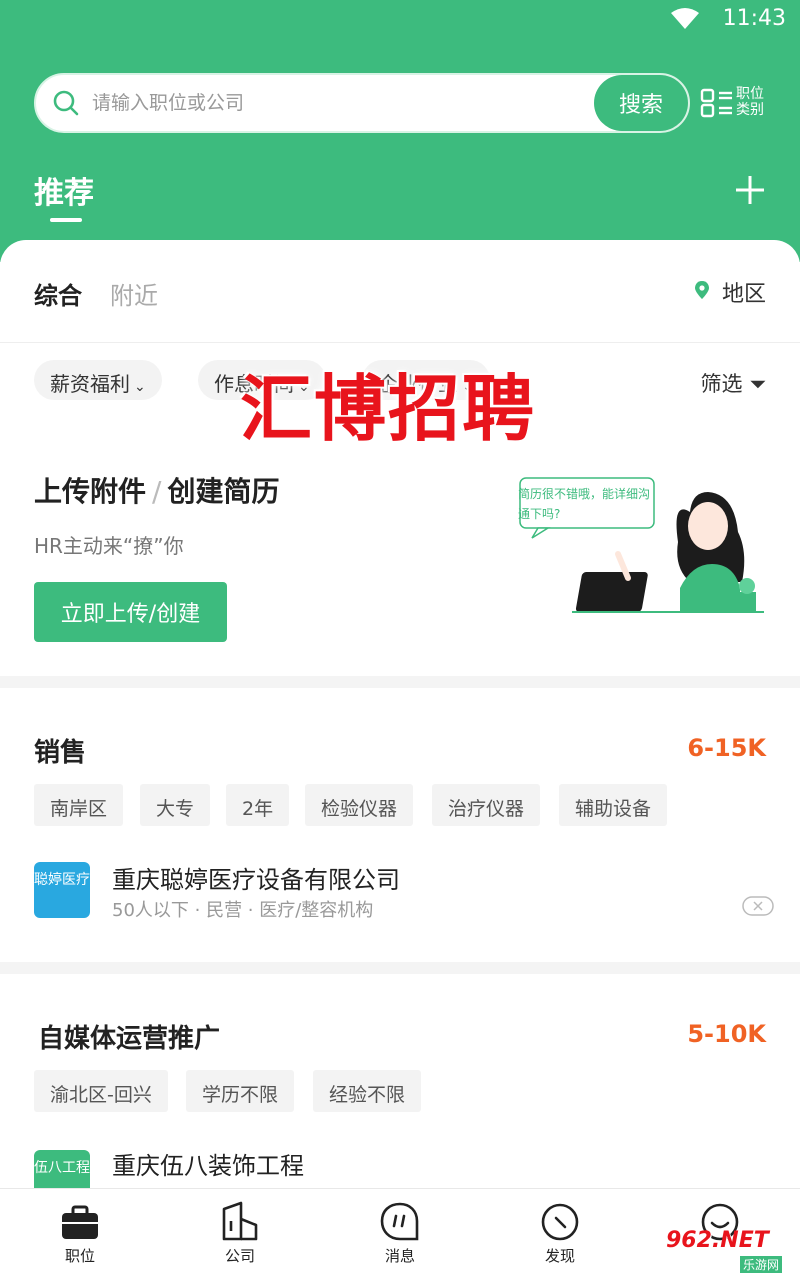 This screenshot has height=1280, width=800. What do you see at coordinates (208, 1166) in the screenshot?
I see `company-name: 重庆伍八装饰工程` at bounding box center [208, 1166].